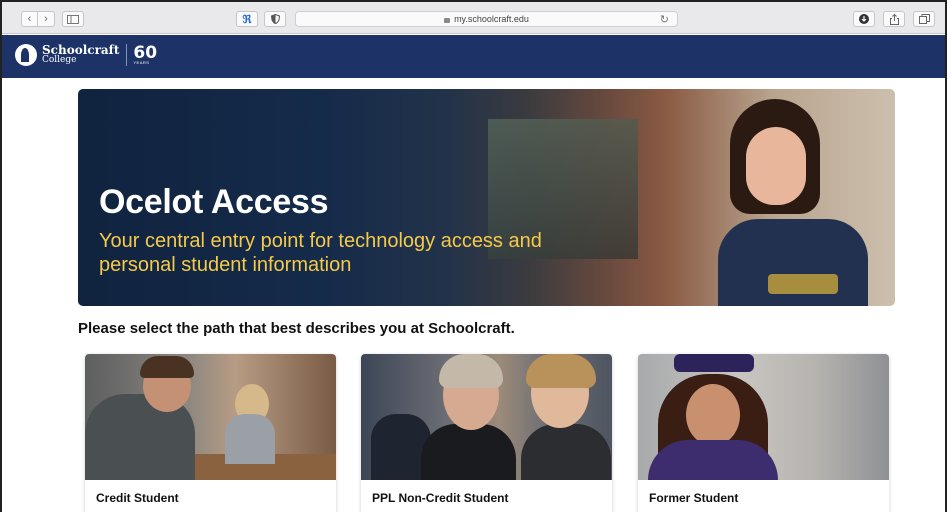  I want to click on logo-name: Schoolcraft, so click(81, 50).